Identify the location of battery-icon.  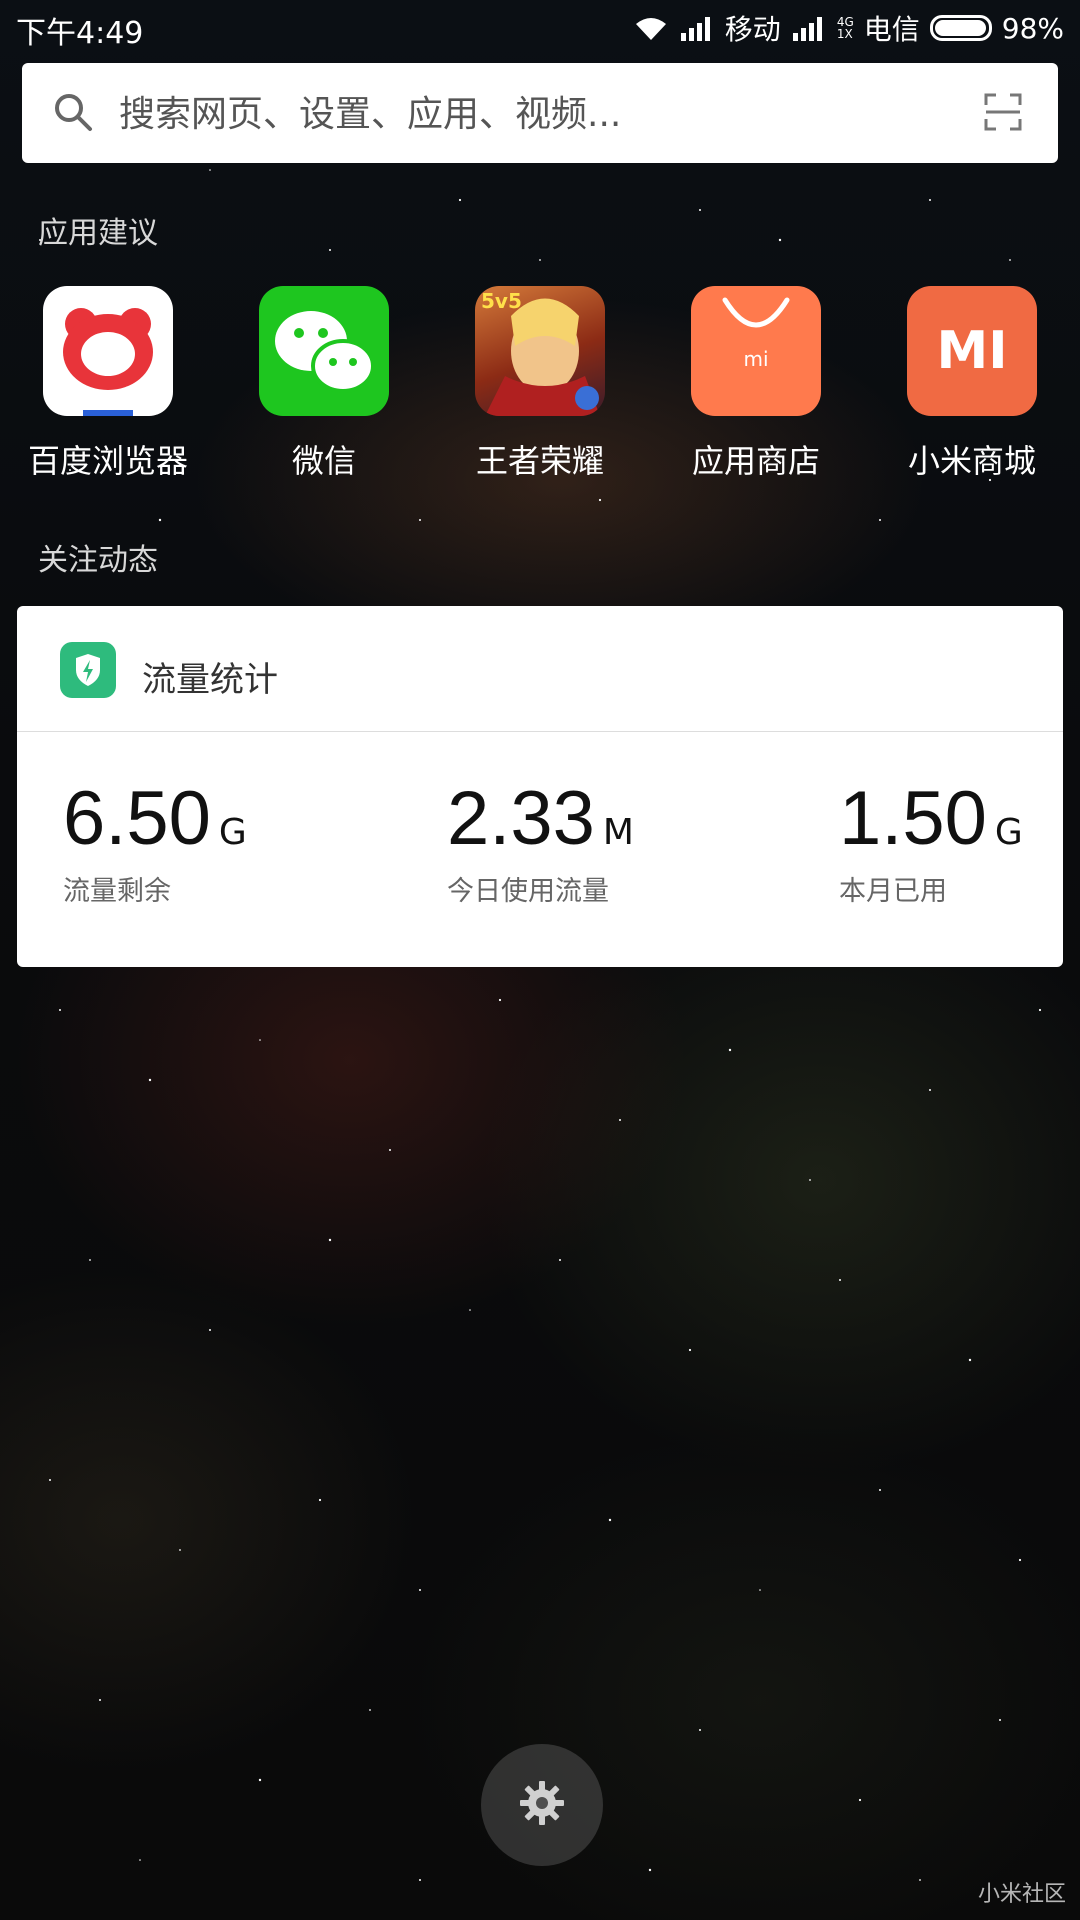
(960, 28).